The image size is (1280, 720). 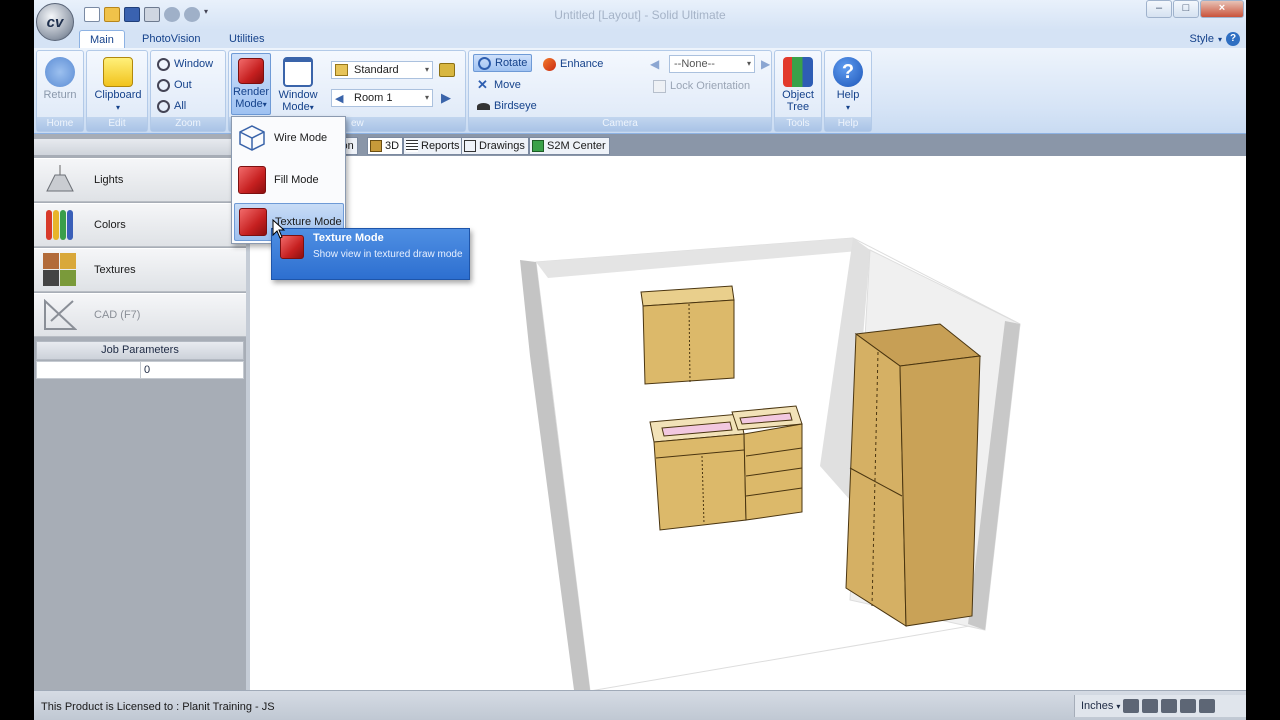 What do you see at coordinates (298, 84) in the screenshot?
I see `window-mode-button: Window Mode▾` at bounding box center [298, 84].